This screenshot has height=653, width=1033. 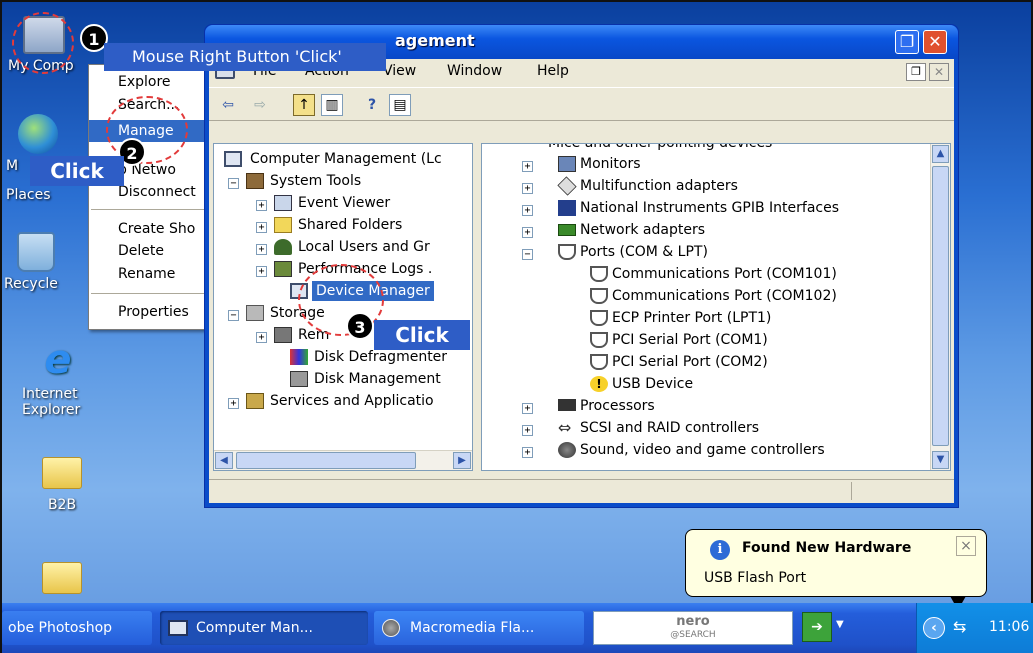 I want to click on show-hide-tree-icon: ▥, so click(x=332, y=105).